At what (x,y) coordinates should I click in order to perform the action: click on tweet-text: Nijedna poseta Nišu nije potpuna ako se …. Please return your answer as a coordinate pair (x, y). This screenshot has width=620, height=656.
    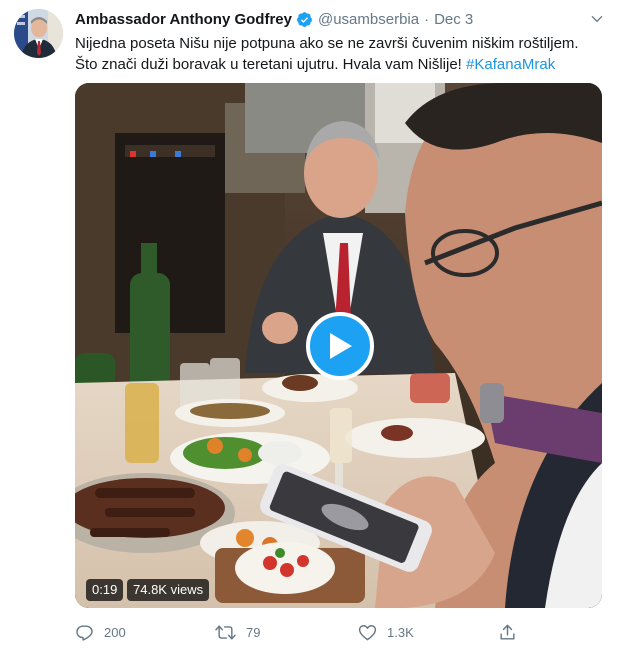
    Looking at the image, I should click on (340, 54).